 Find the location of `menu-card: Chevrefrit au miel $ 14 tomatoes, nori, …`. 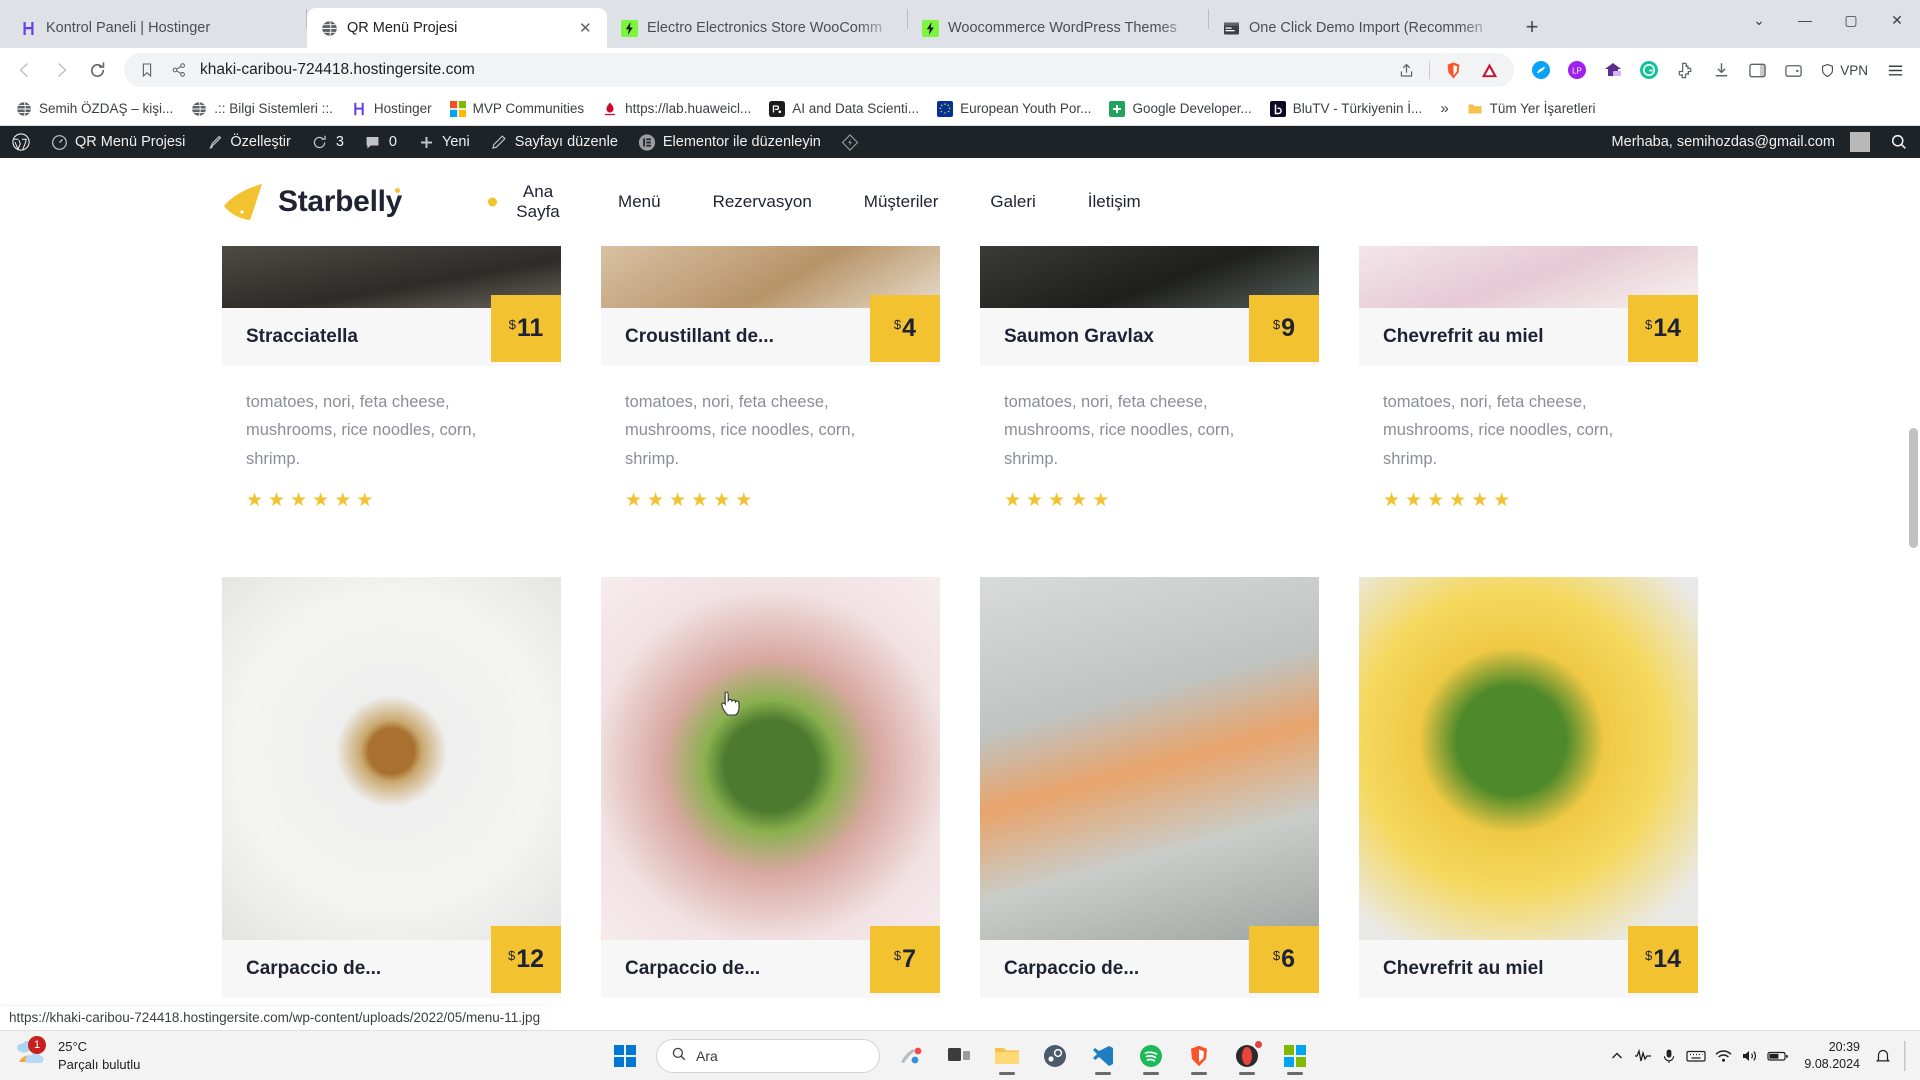

menu-card: Chevrefrit au miel $ 14 tomatoes, nori, … is located at coordinates (1528, 395).